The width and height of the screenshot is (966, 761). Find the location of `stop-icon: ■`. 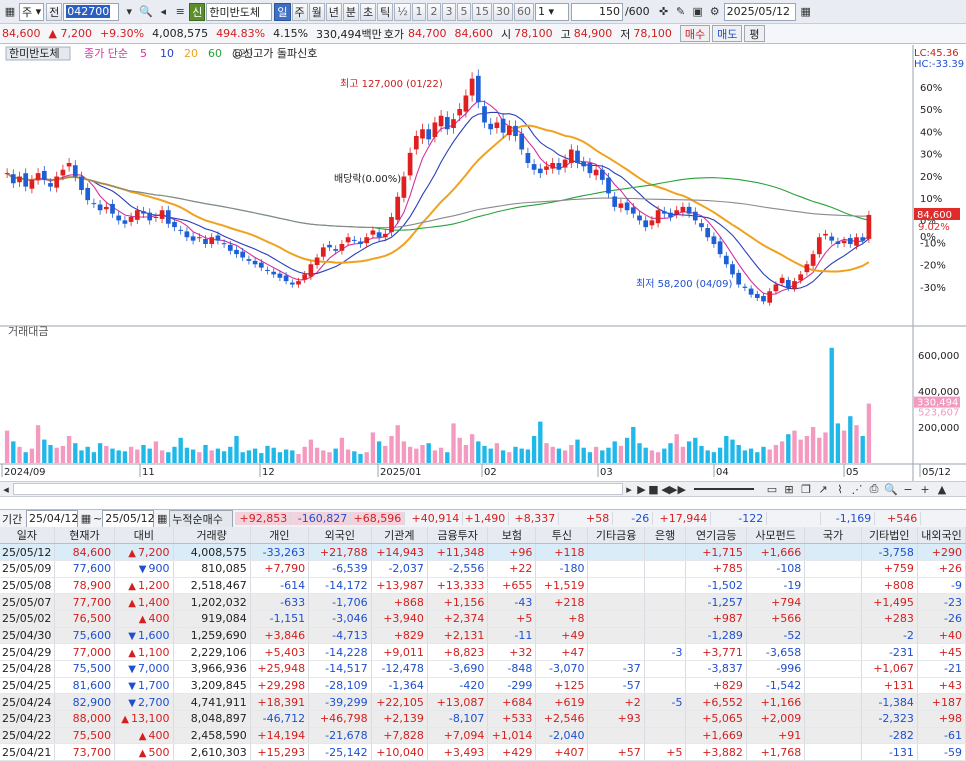

stop-icon: ■ is located at coordinates (653, 489).